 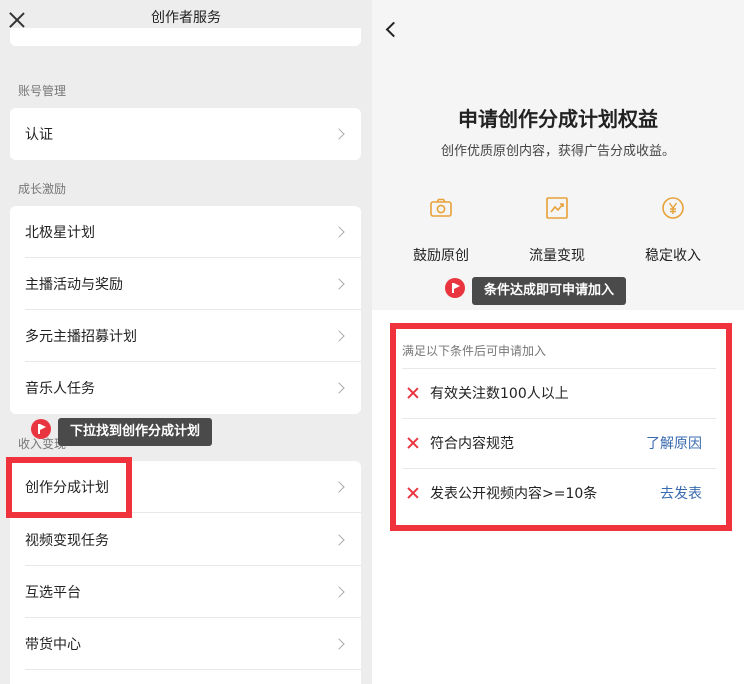 I want to click on account-card: 认证, so click(x=185, y=134).